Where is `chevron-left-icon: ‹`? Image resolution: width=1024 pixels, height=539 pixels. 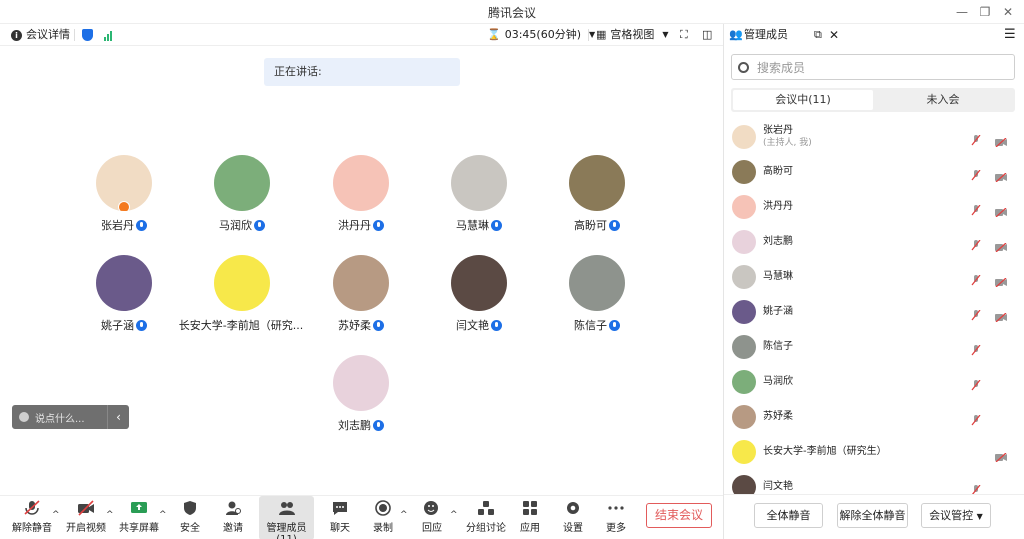 chevron-left-icon: ‹ is located at coordinates (118, 417).